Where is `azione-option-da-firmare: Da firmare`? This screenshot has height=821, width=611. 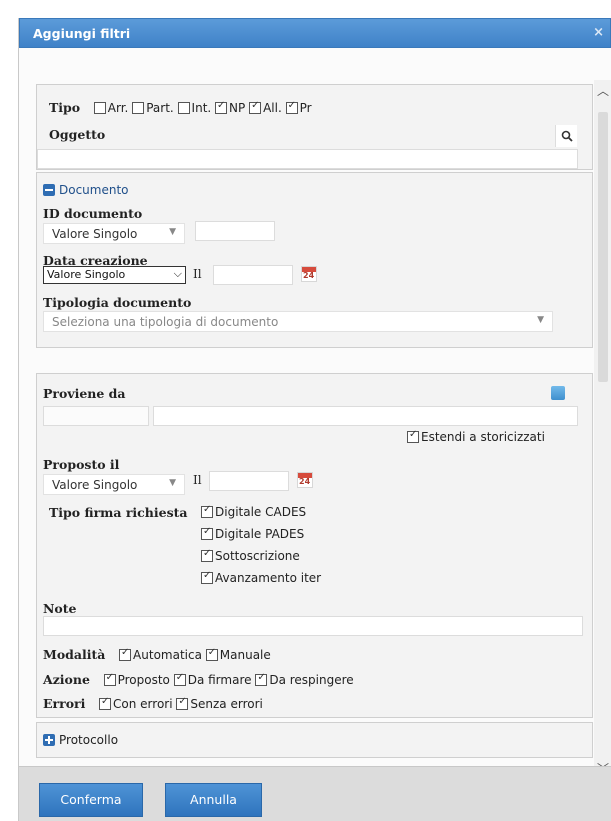
azione-option-da-firmare: Da firmare is located at coordinates (212, 679).